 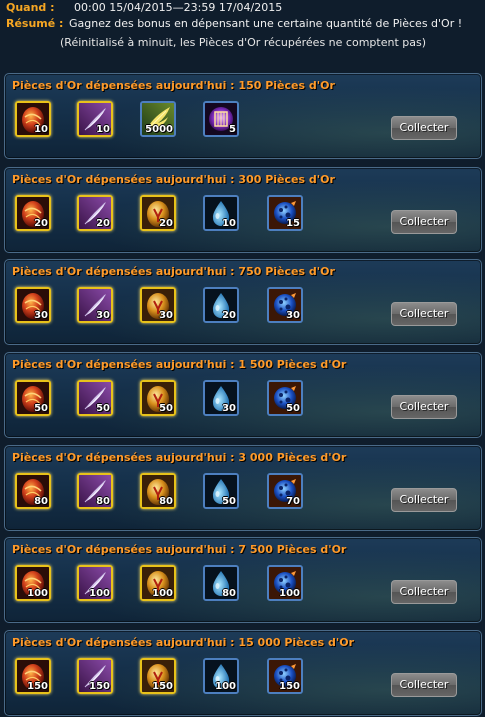 I want to click on when-value: 00:00 15/04/2015—23:59 17/04/2015, so click(x=178, y=7).